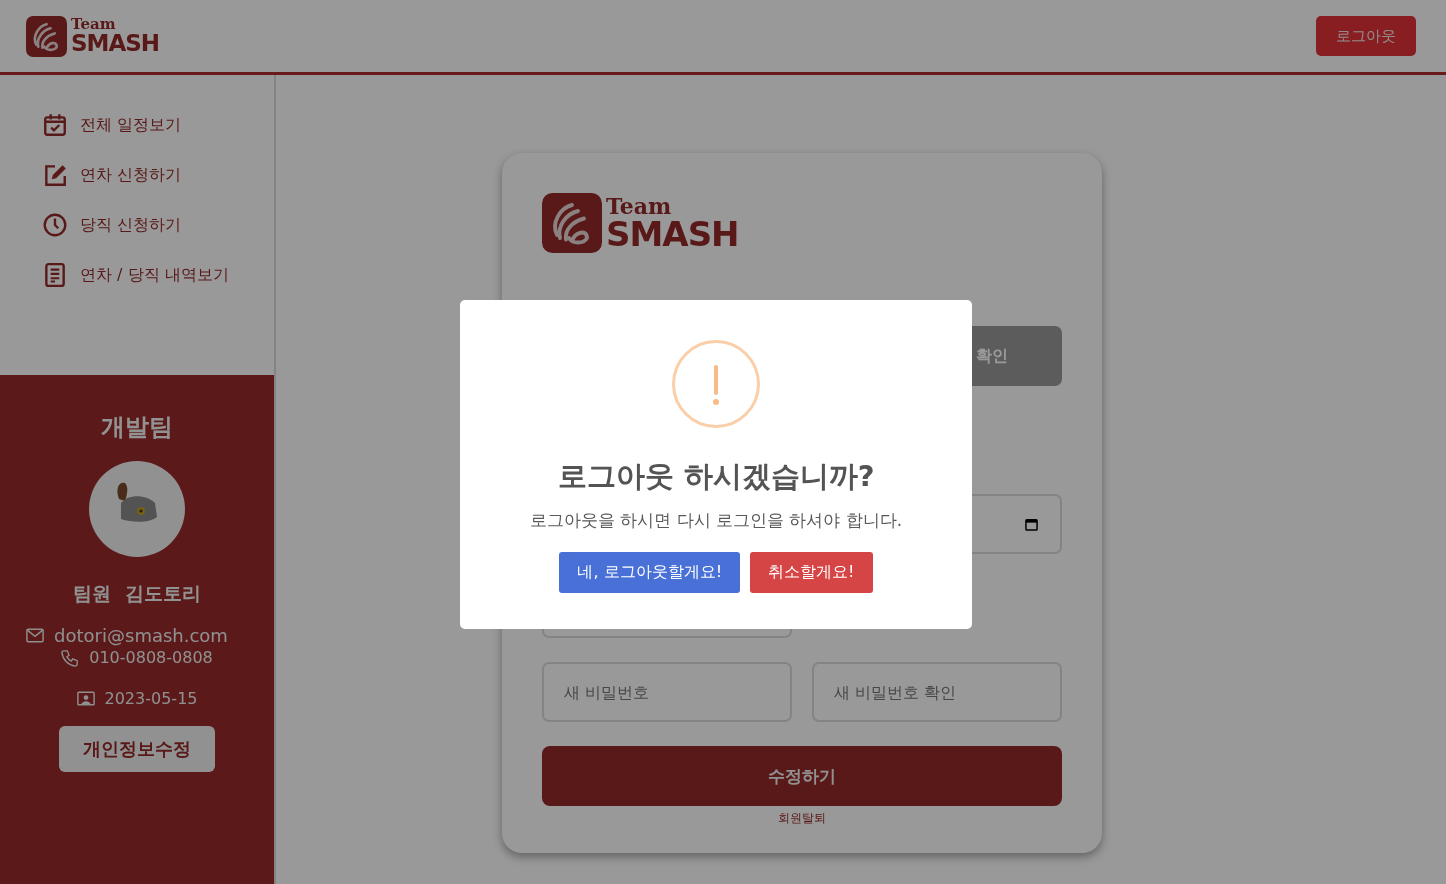  What do you see at coordinates (35, 635) in the screenshot?
I see `mail-icon` at bounding box center [35, 635].